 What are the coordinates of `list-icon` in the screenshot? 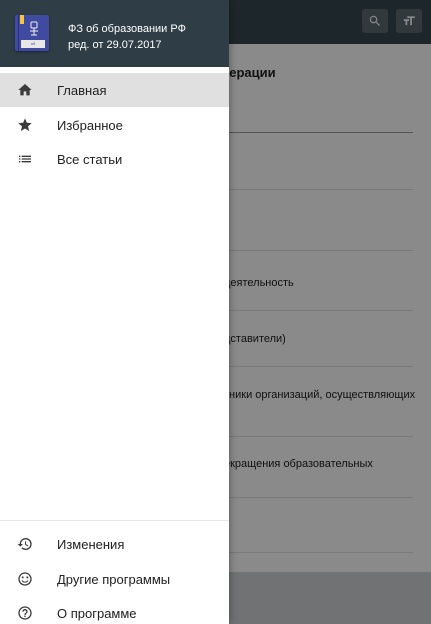 It's located at (25, 159).